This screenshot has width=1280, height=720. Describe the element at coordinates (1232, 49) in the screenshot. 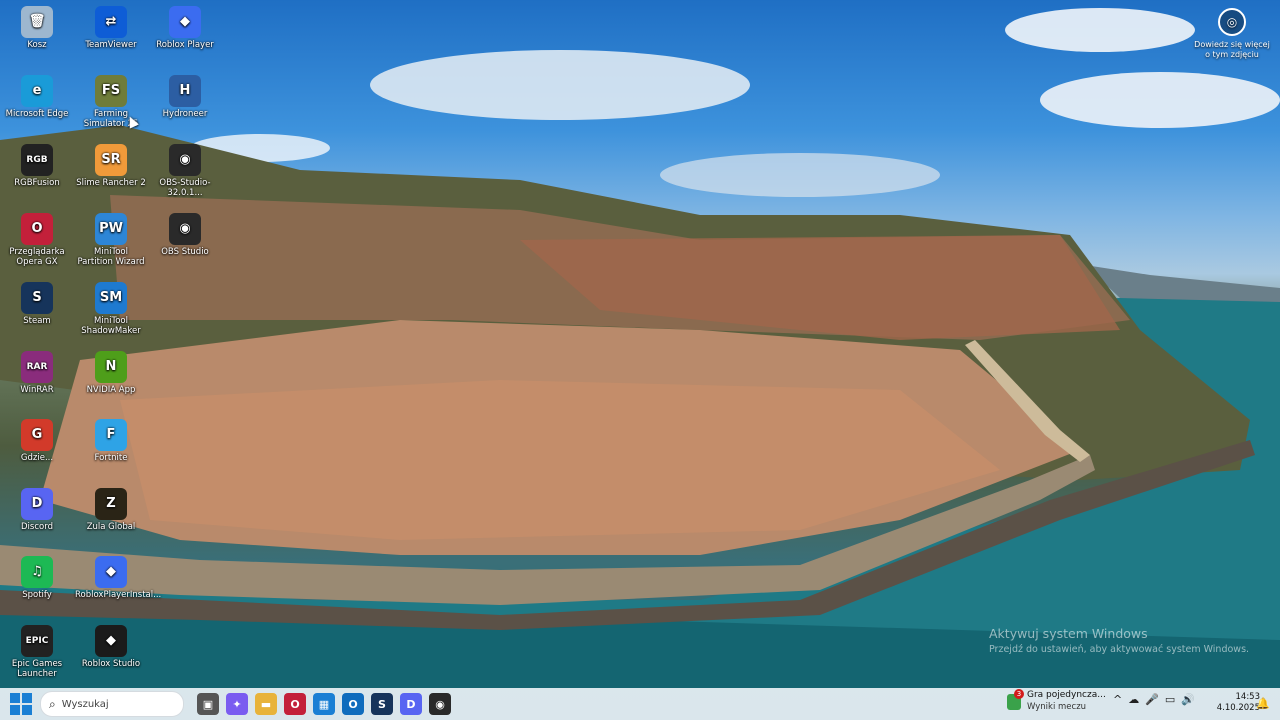

I see `spotlight-label: Dowiedz się więcej o tym zdjęciu` at that location.